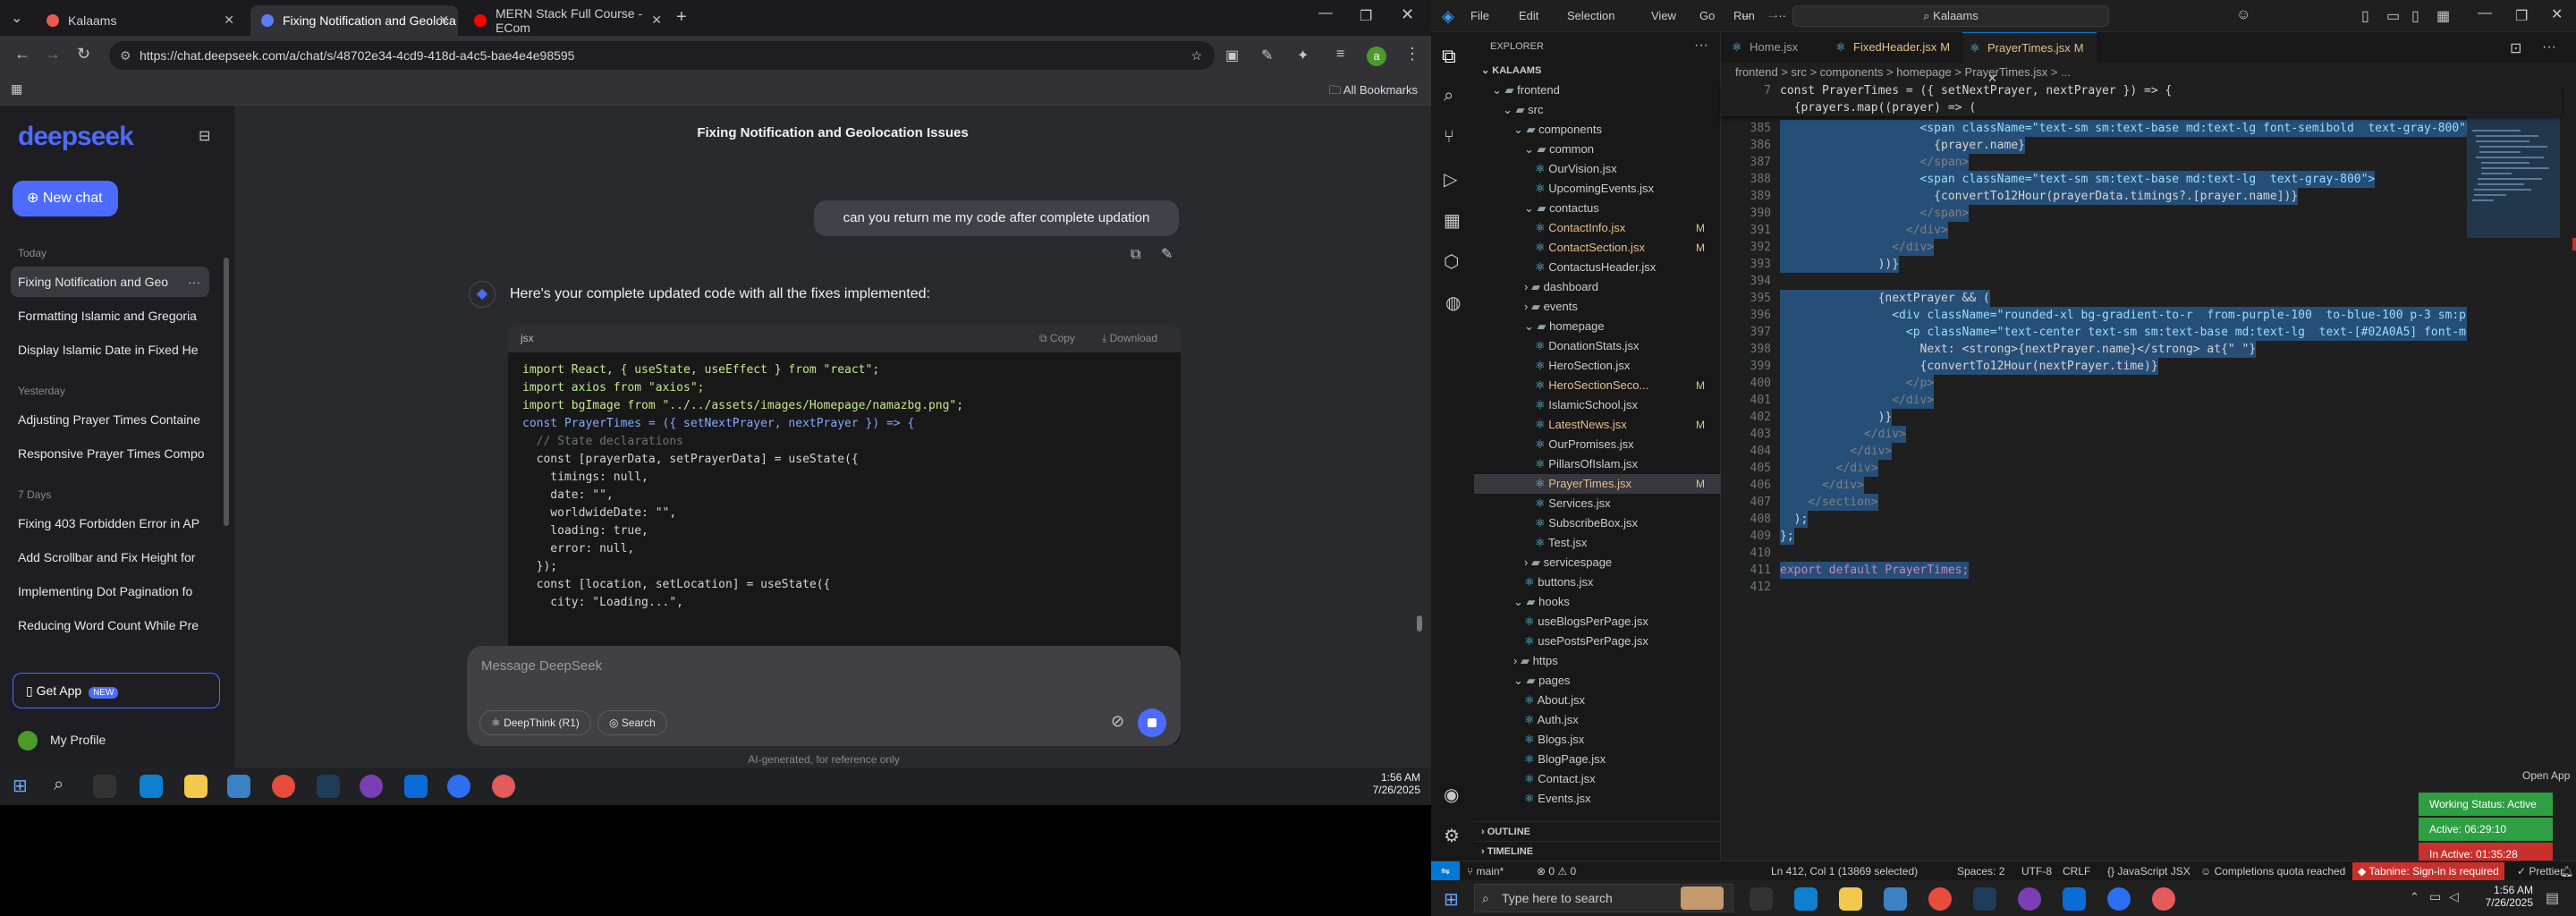 This screenshot has height=916, width=2576. Describe the element at coordinates (1303, 55) in the screenshot. I see `puzzle-extensions-icon: ✦` at that location.